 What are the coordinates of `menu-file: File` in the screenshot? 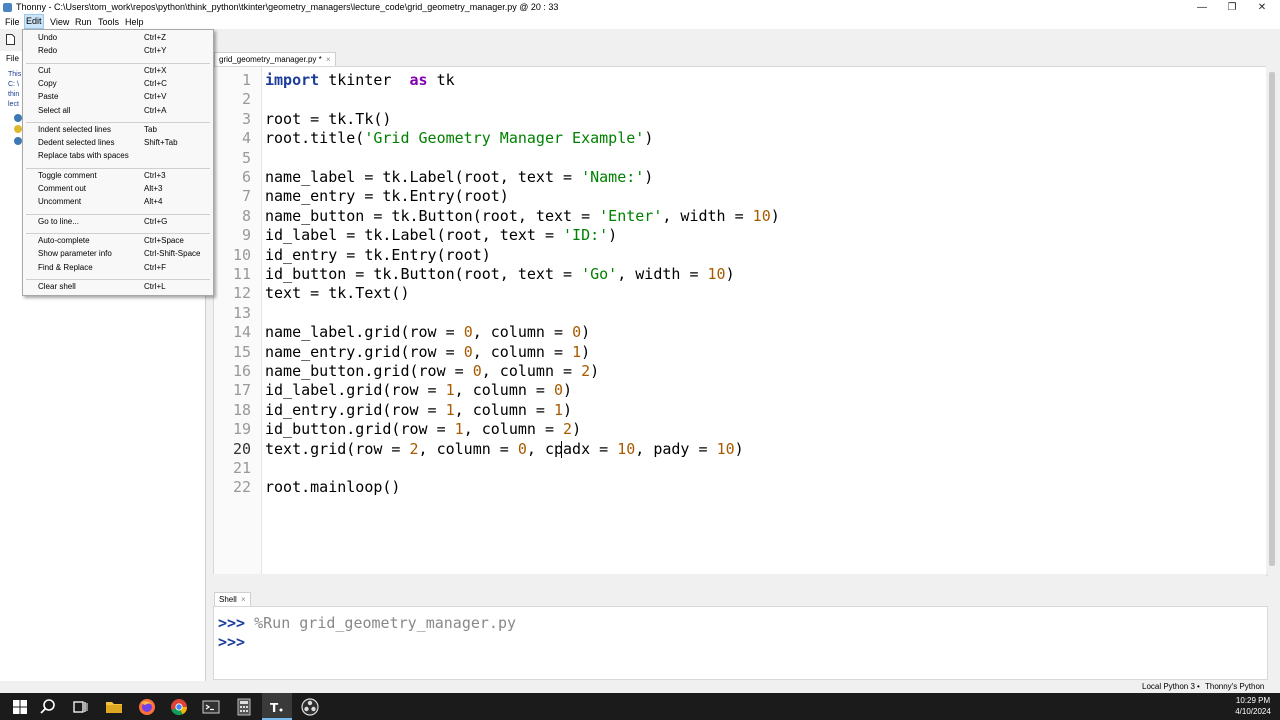 It's located at (12, 22).